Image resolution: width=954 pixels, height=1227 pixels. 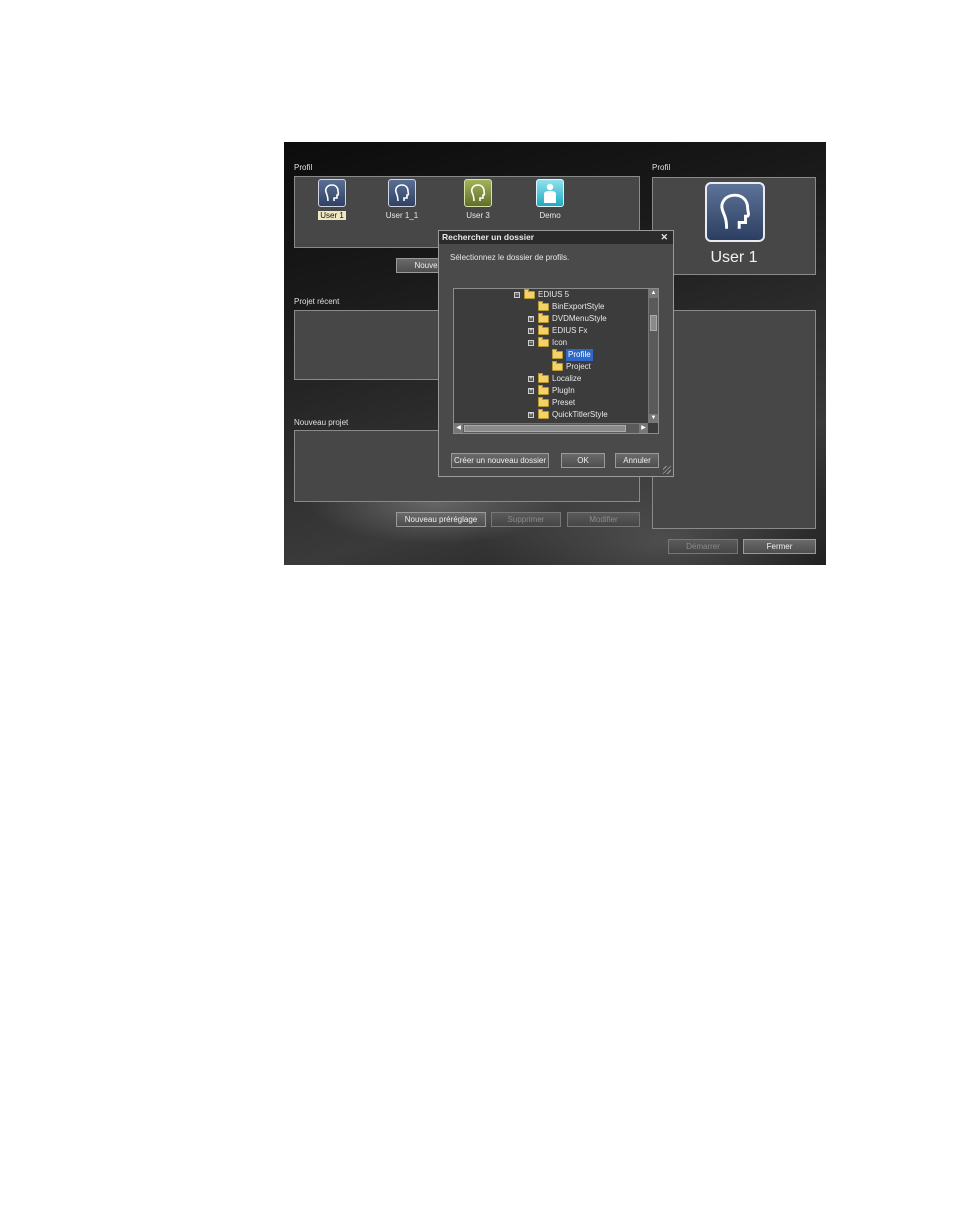 I want to click on profile-user-3: User 3, so click(x=478, y=199).